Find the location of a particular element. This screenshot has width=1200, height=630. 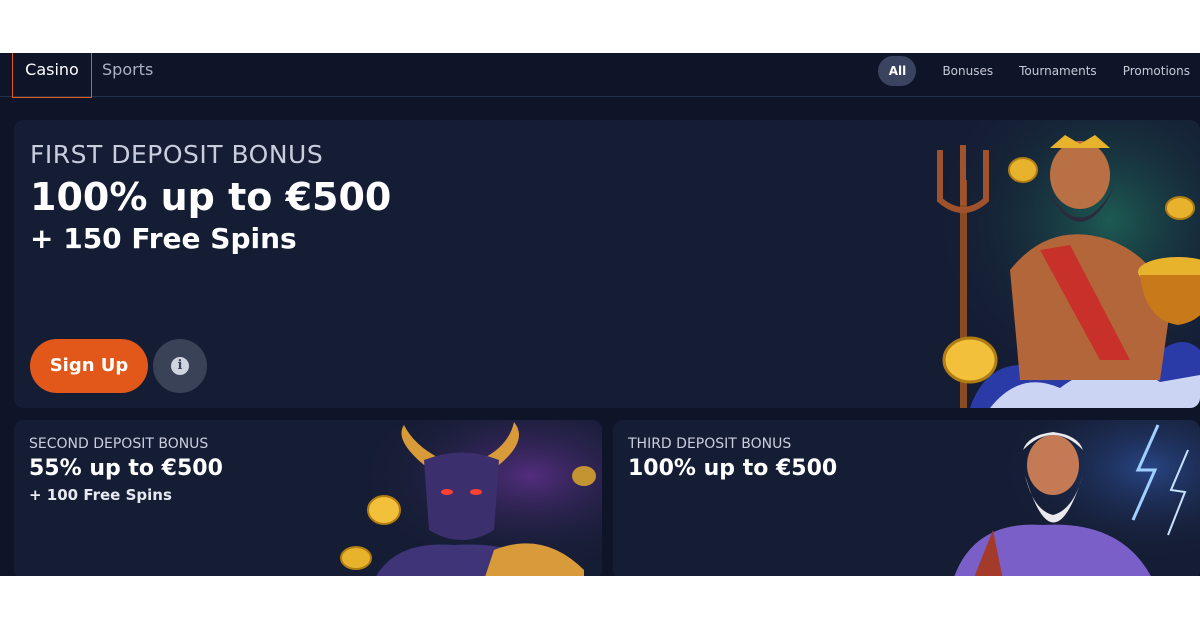

info-icon: i is located at coordinates (180, 366).